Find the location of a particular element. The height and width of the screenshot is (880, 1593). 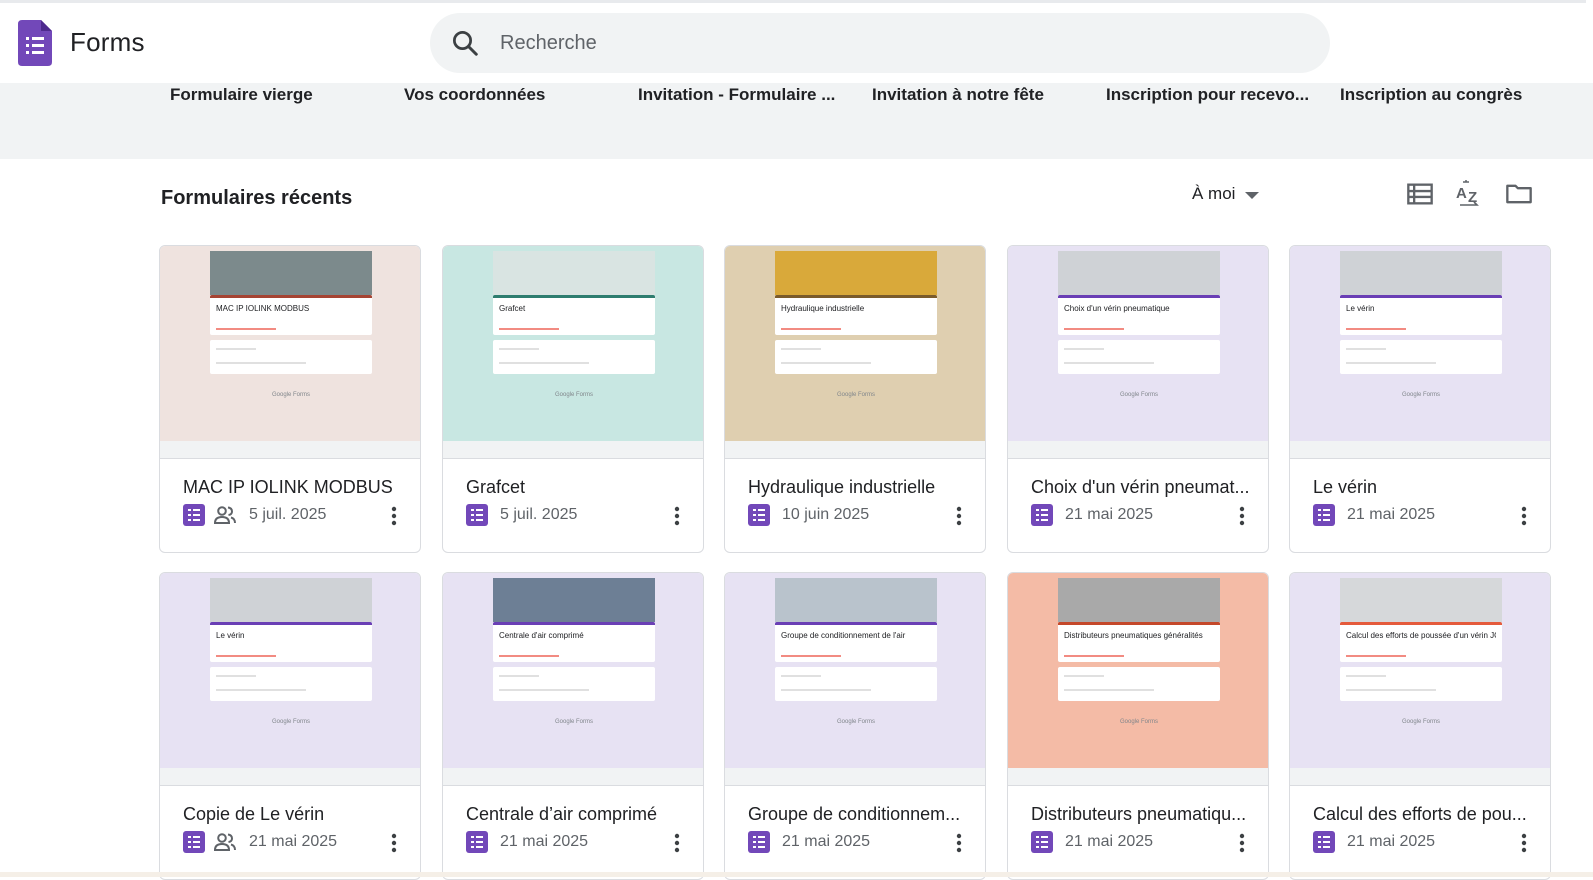

form-card-meta: 10 juin 2025 is located at coordinates (808, 515).